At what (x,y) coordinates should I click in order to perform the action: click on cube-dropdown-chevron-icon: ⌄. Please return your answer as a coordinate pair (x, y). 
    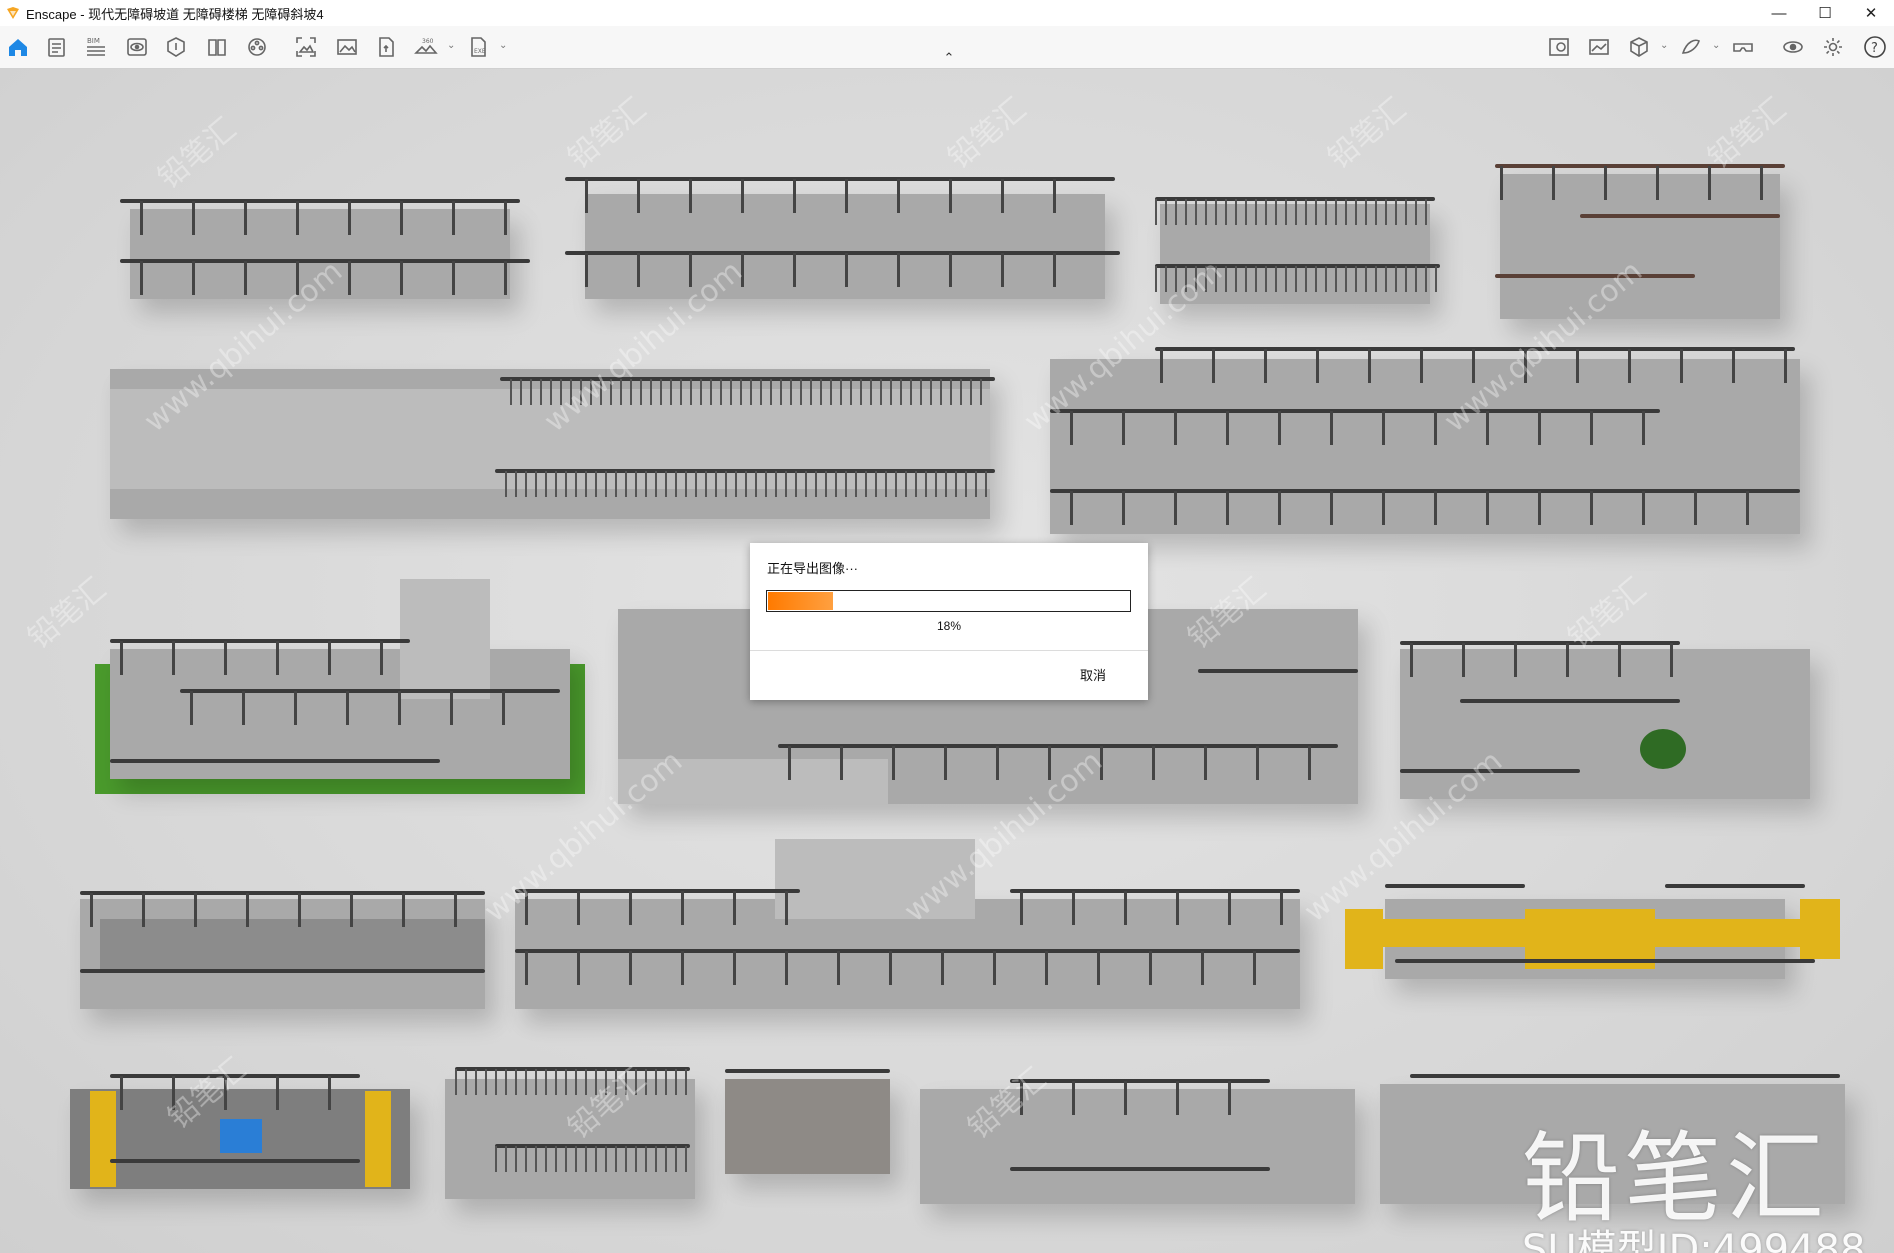
    Looking at the image, I should click on (1665, 47).